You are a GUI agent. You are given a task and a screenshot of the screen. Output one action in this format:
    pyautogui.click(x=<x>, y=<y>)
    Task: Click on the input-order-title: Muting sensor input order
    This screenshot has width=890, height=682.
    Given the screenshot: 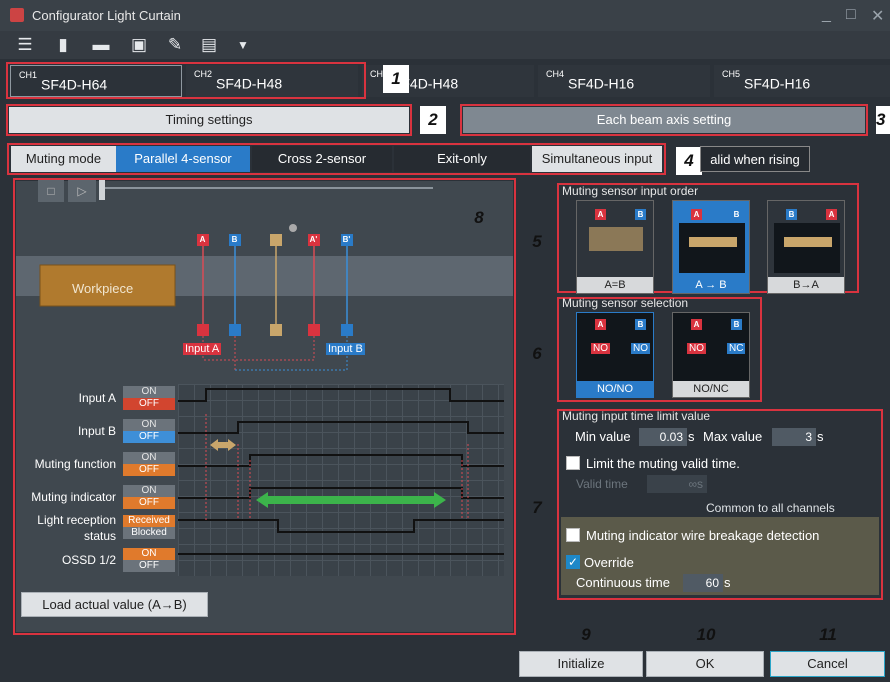 What is the action you would take?
    pyautogui.click(x=630, y=191)
    